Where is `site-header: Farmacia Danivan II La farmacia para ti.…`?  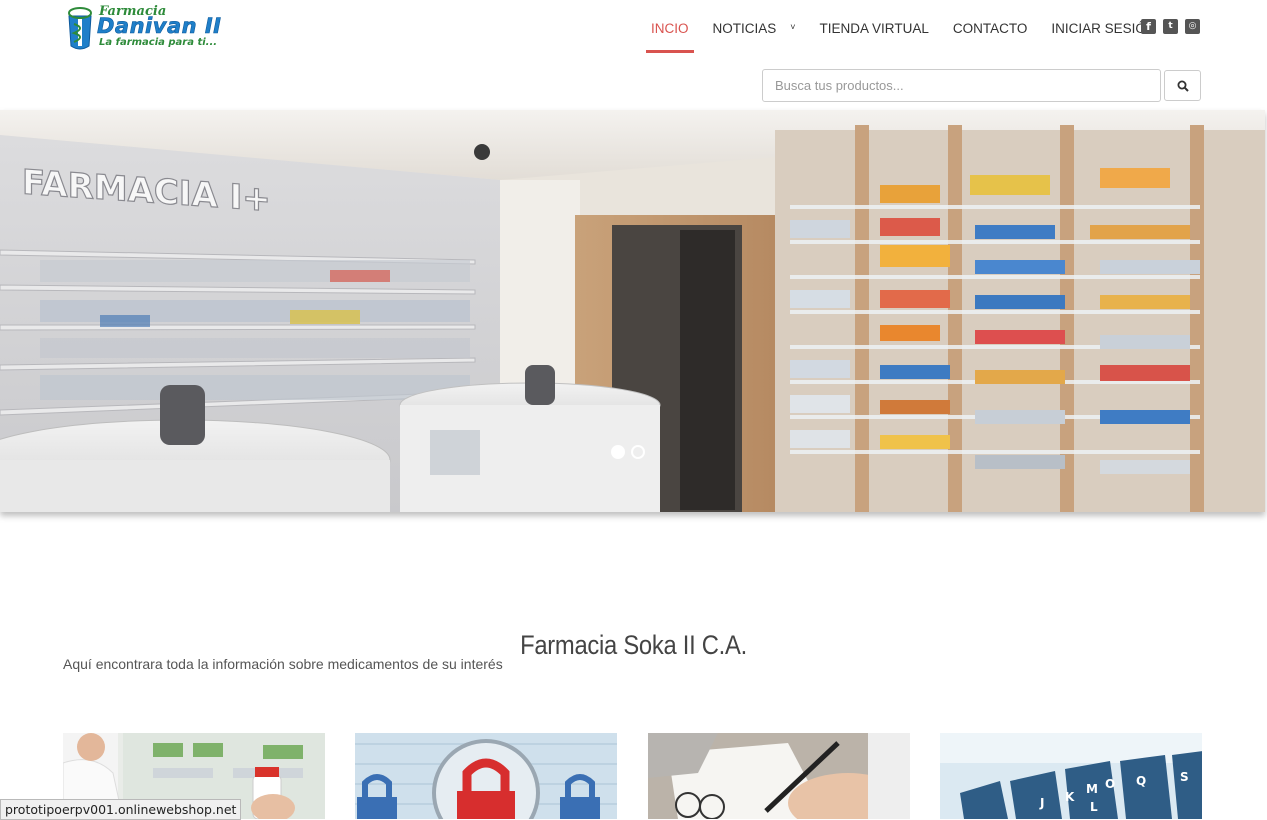 site-header: Farmacia Danivan II La farmacia para ti.… is located at coordinates (633, 55).